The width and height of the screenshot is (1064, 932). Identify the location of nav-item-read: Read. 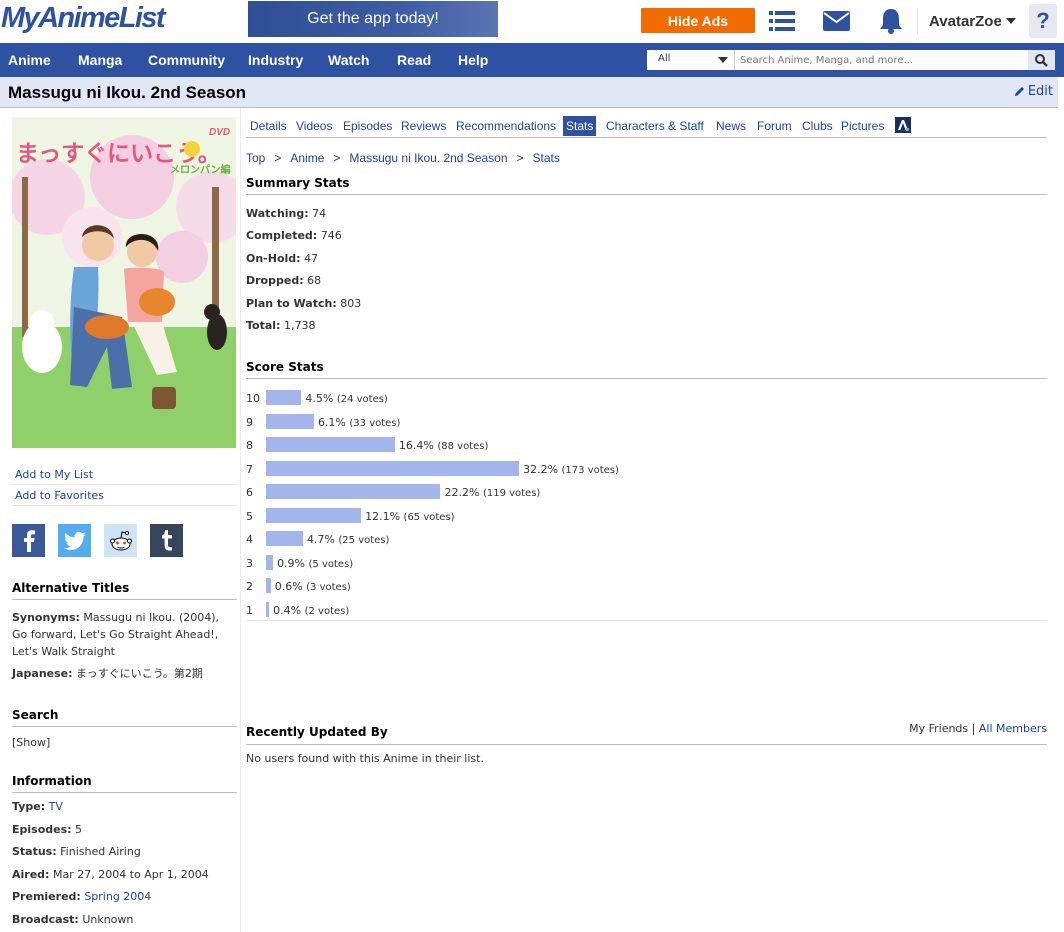
(414, 60).